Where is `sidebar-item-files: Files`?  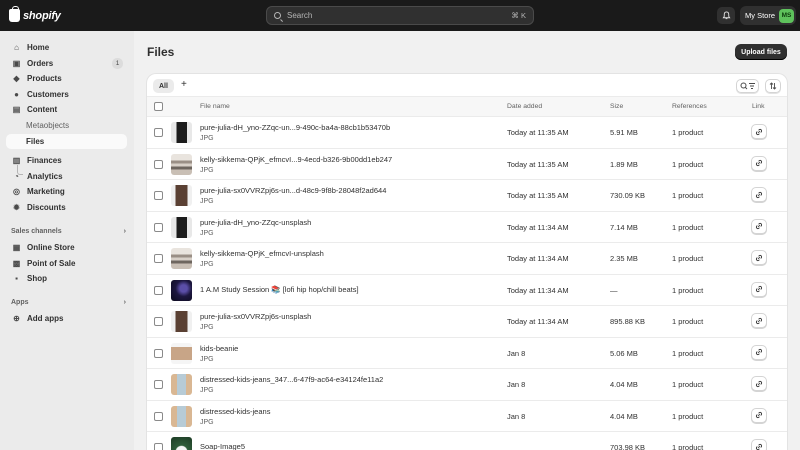 sidebar-item-files: Files is located at coordinates (66, 141).